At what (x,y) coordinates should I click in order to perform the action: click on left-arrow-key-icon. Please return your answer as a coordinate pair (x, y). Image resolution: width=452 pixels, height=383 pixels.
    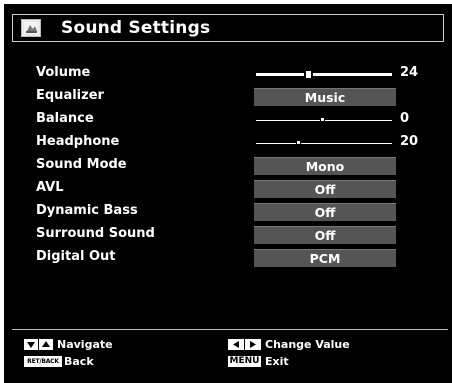
    Looking at the image, I should click on (236, 344).